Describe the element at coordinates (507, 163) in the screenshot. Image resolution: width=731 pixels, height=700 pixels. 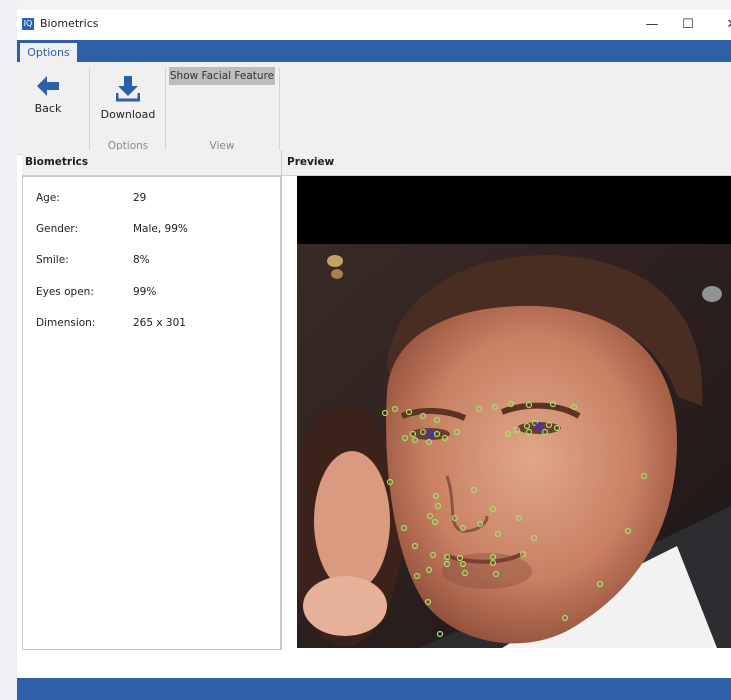
I see `preview-panel-header: Preview` at that location.